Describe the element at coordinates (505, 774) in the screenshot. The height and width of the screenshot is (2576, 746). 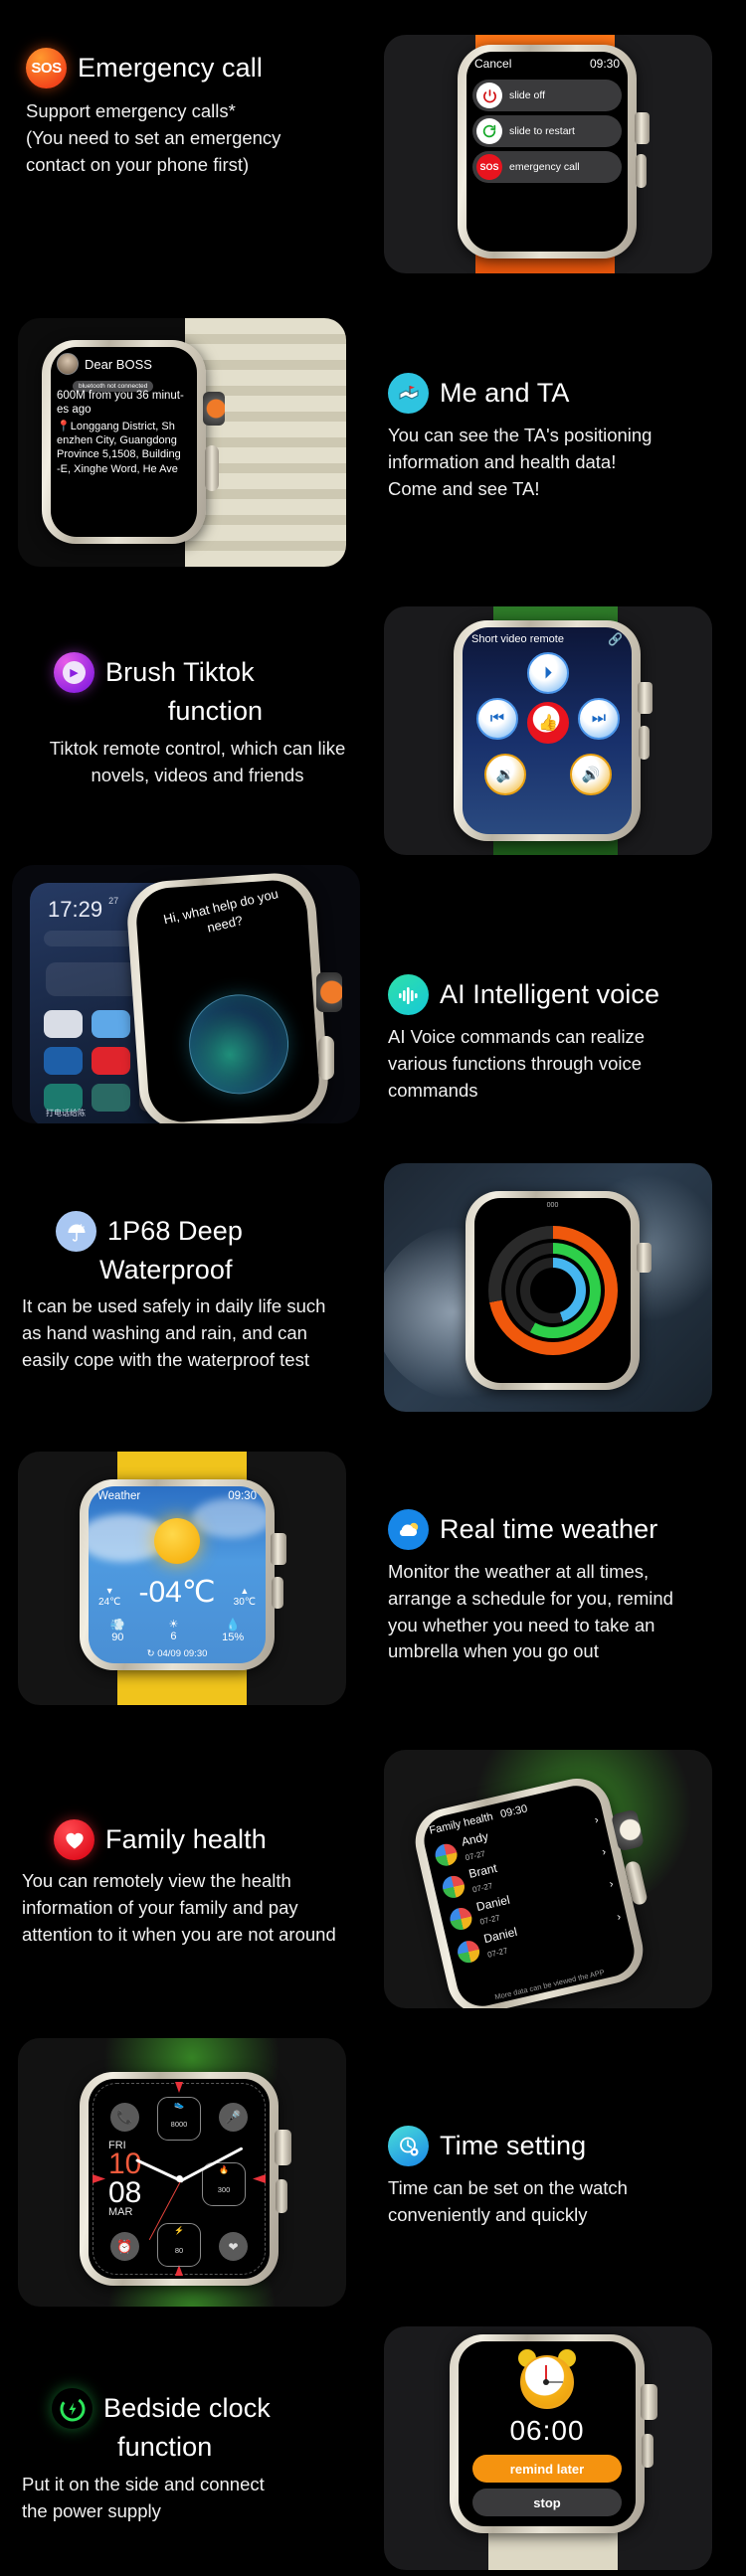
I see `volume-down-button: 🔉` at that location.